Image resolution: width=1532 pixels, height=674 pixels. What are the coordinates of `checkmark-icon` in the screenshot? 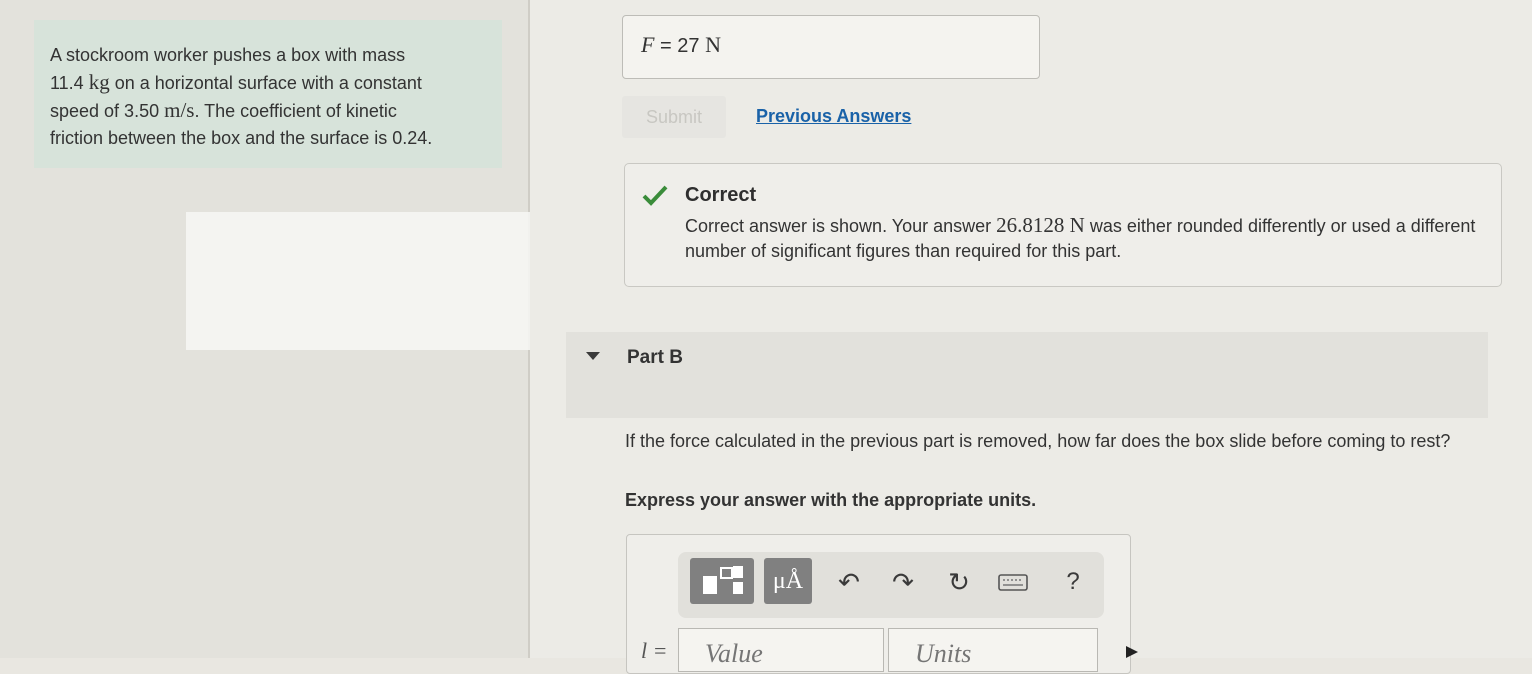 It's located at (655, 195).